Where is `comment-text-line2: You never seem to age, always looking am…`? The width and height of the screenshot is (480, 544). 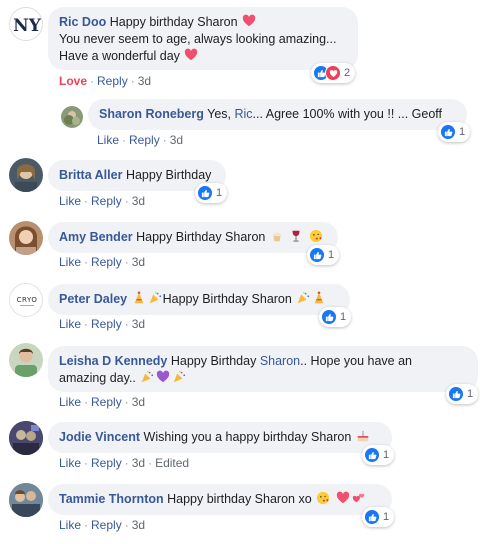
comment-text-line2: You never seem to age, always looking am… is located at coordinates (198, 39).